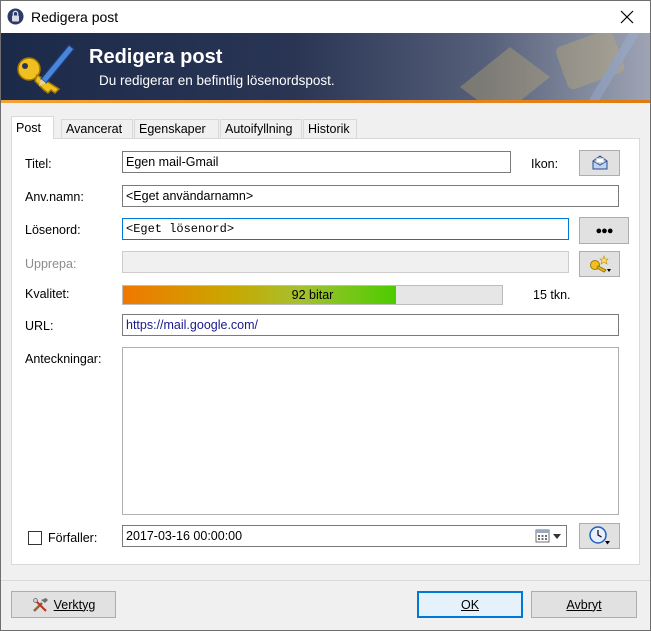 The width and height of the screenshot is (651, 631). I want to click on quality-label: Kvalitet:, so click(47, 294).